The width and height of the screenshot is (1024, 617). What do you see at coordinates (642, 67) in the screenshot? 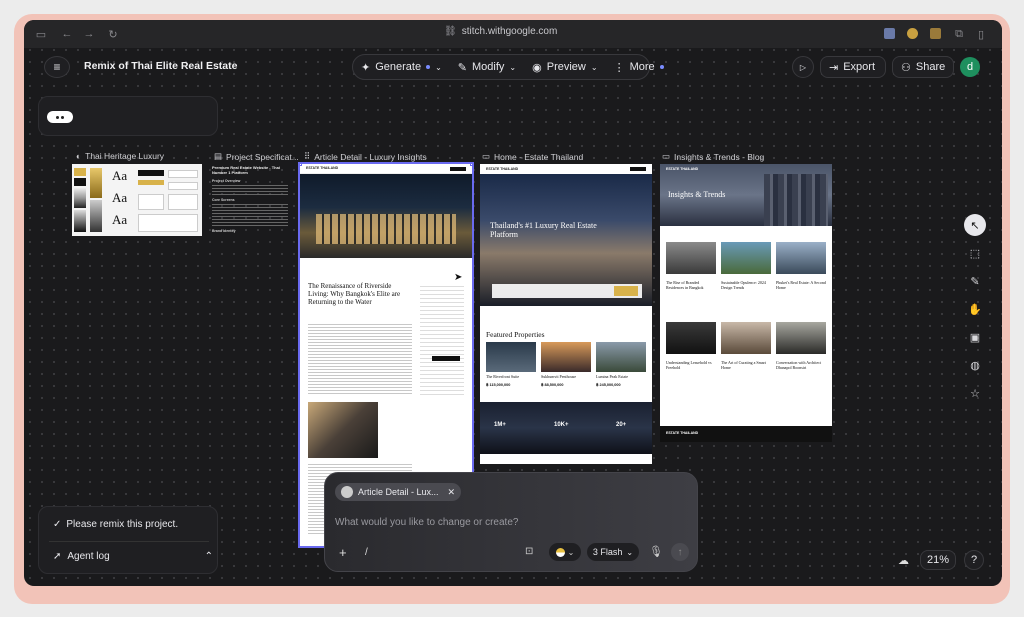
I see `more-label: More` at bounding box center [642, 67].